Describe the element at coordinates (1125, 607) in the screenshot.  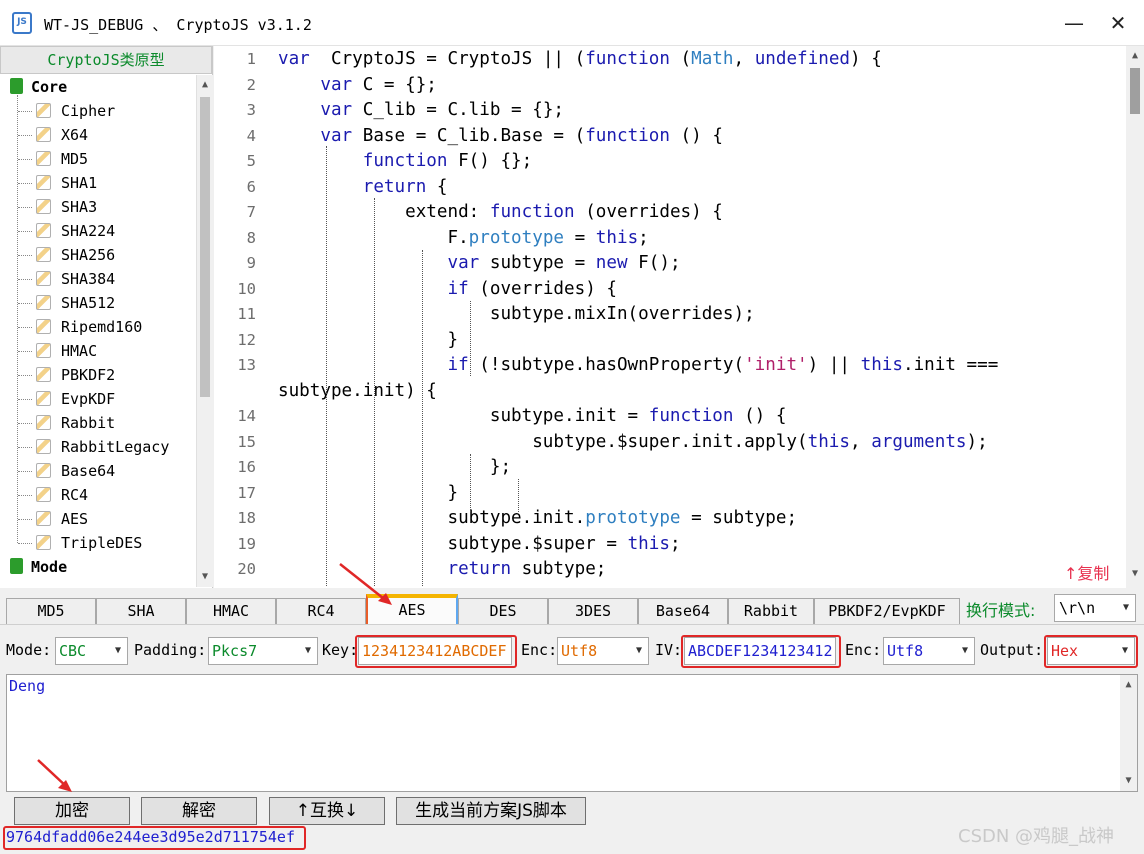
I see `chevron-down-icon: ▼` at that location.